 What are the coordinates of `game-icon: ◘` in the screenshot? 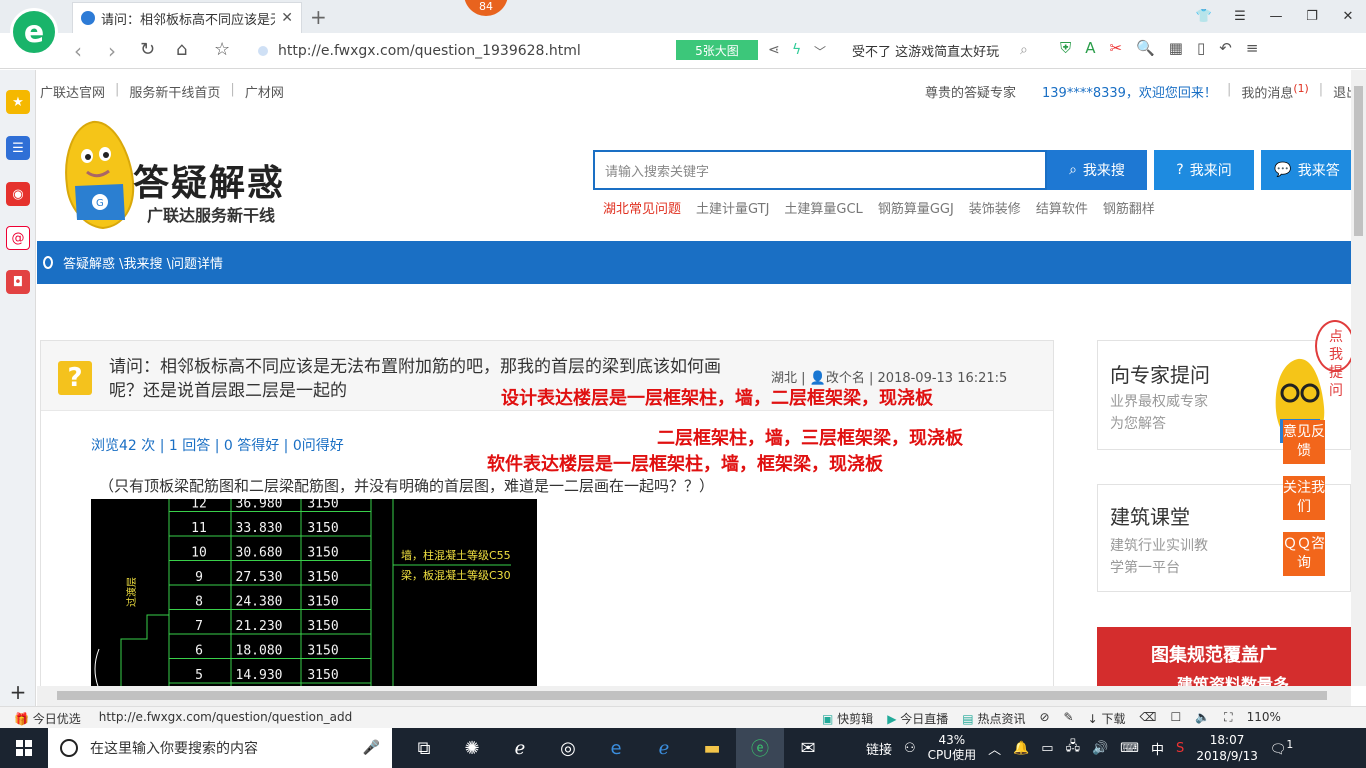 It's located at (18, 282).